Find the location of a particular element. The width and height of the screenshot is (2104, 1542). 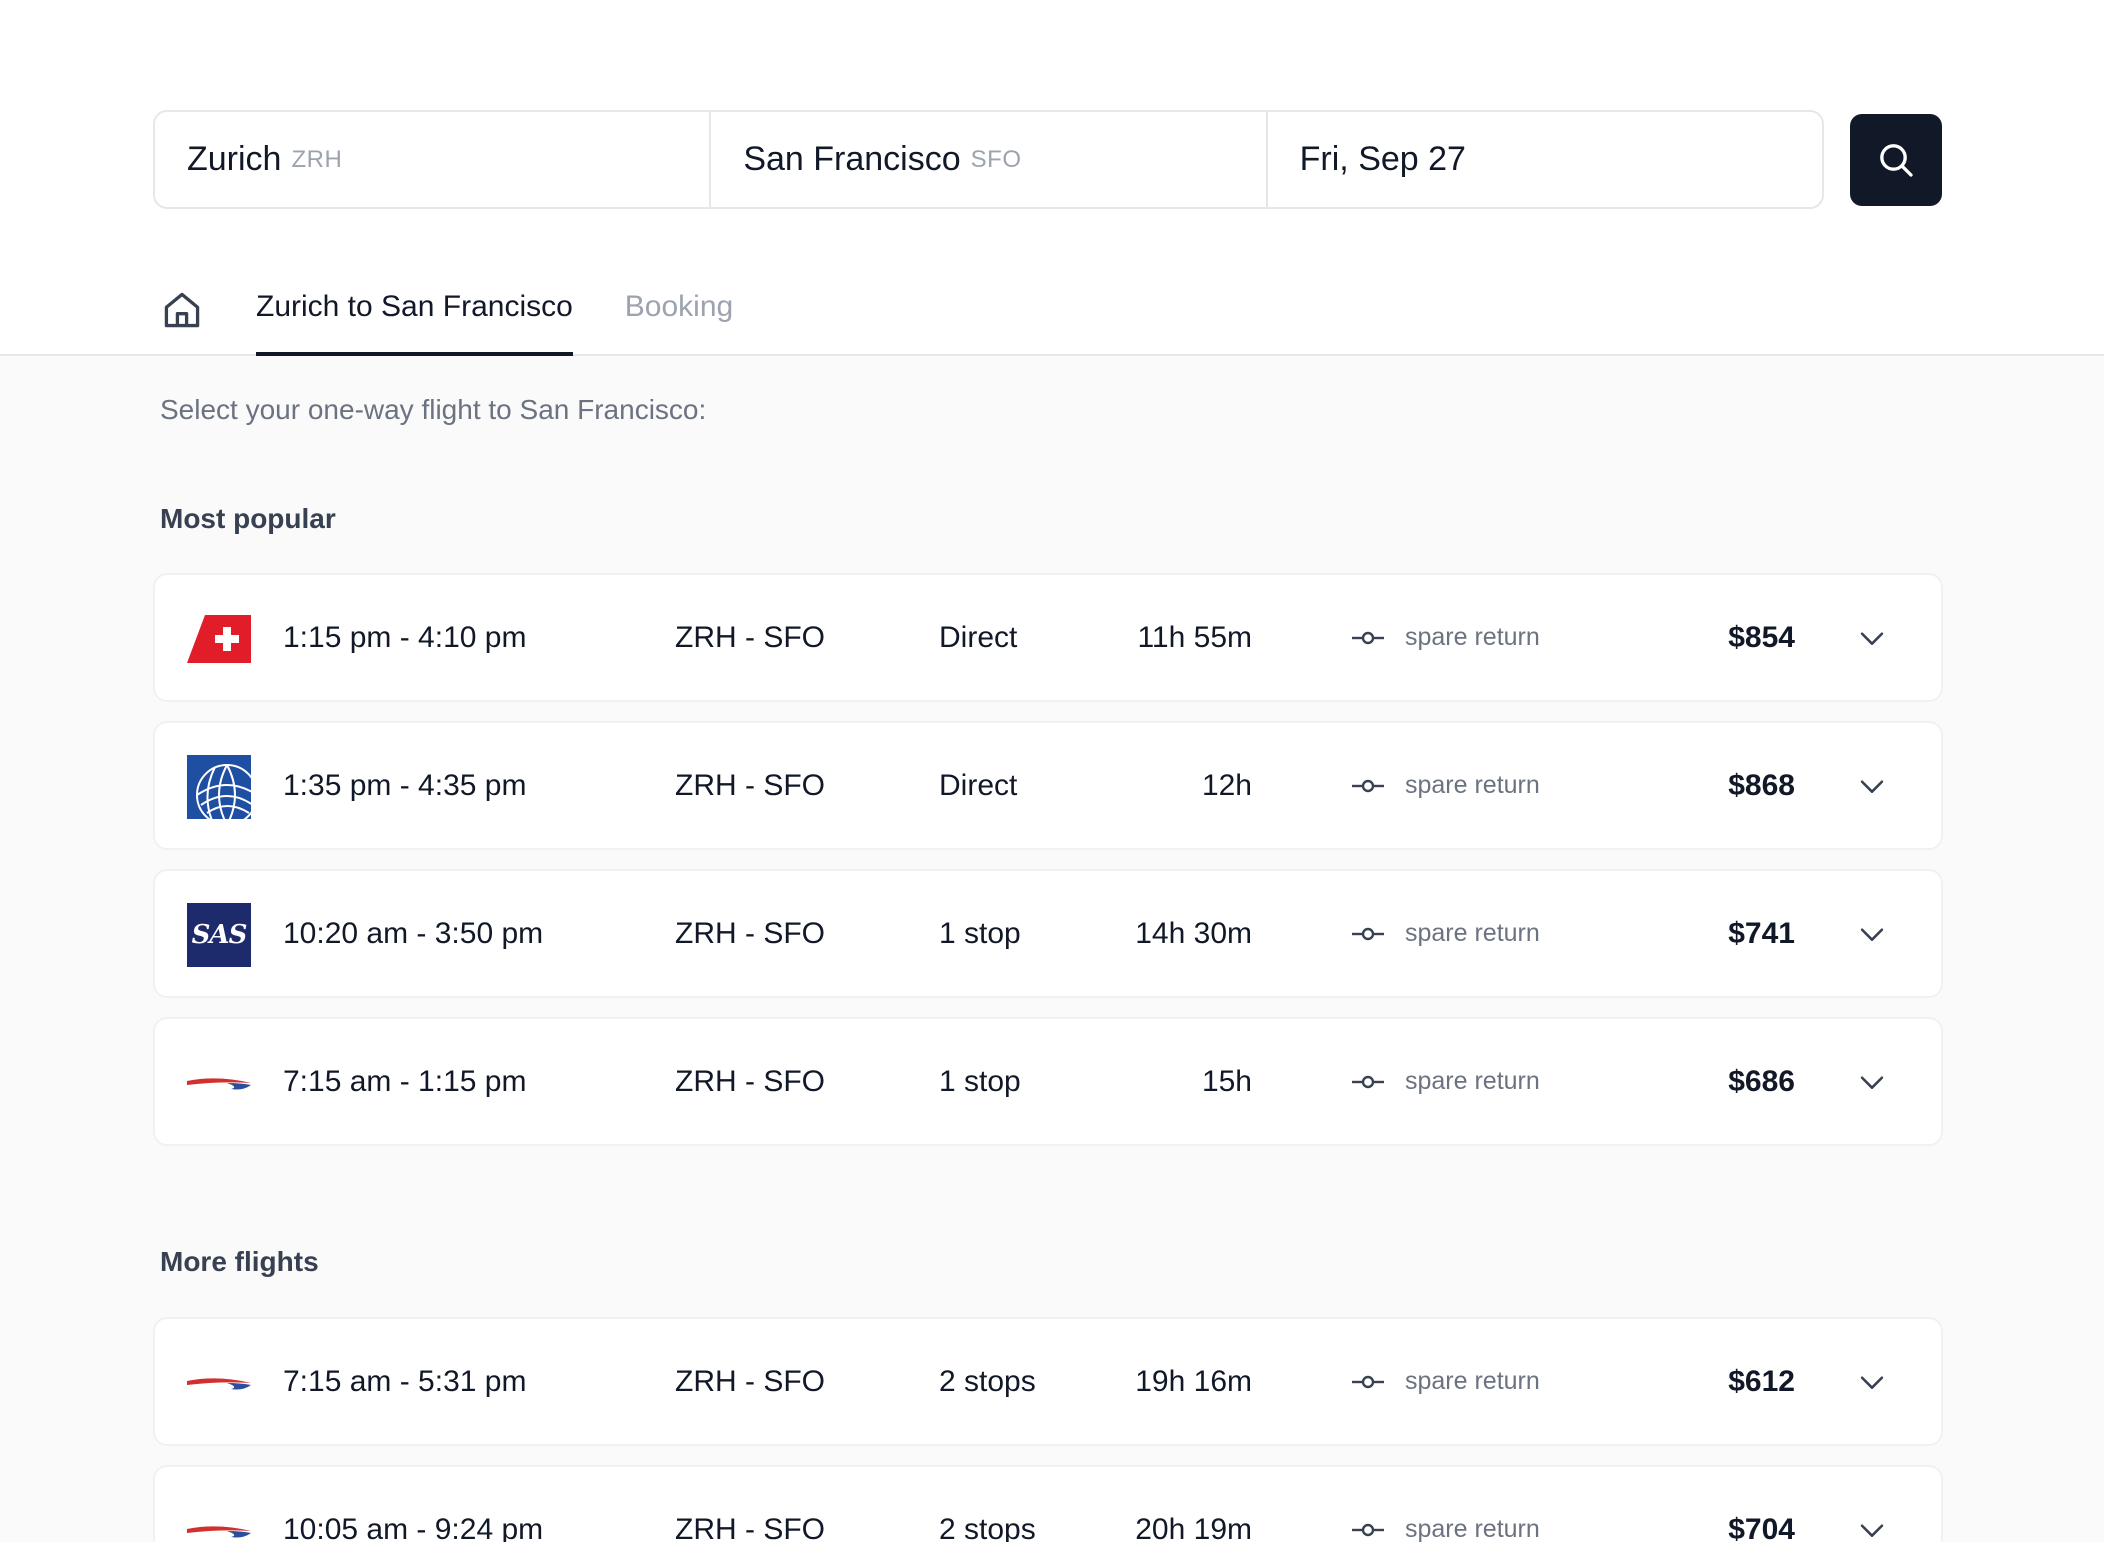

tab-route: Zurich to San Francisco is located at coordinates (414, 318).